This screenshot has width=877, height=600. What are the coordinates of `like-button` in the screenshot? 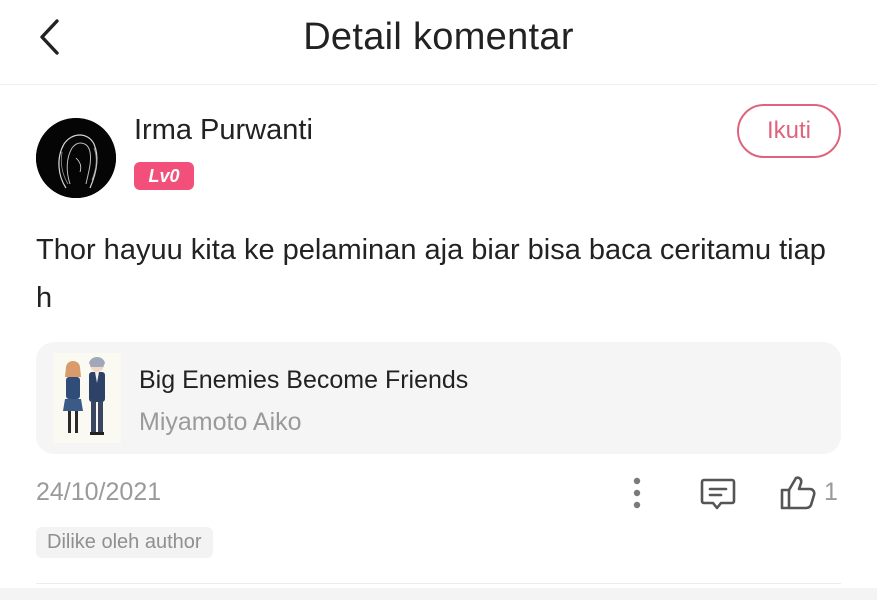 It's located at (798, 493).